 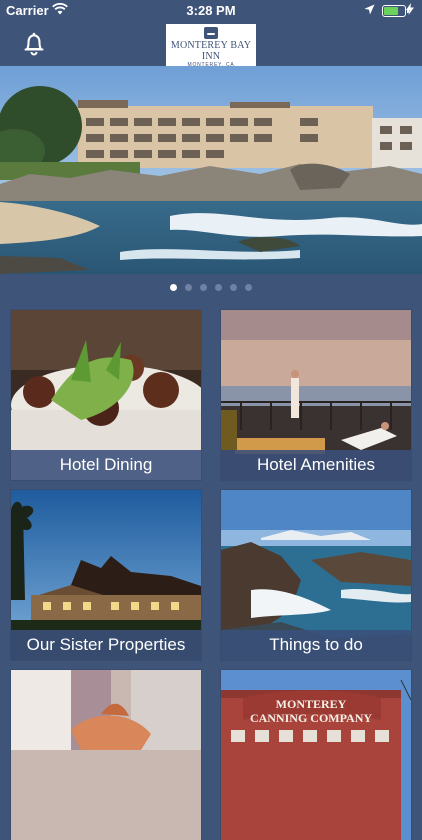 I want to click on logo-mark-icon, so click(x=211, y=33).